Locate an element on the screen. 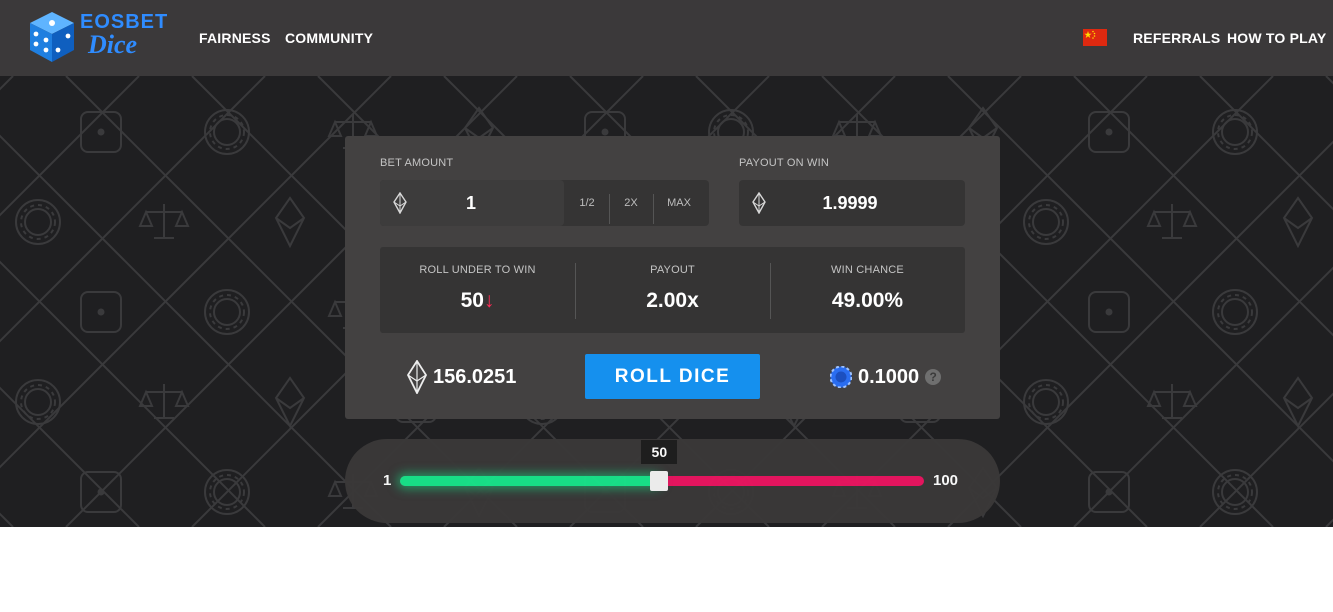 This screenshot has height=612, width=1333. roll-under-value-wrap: 50↓ is located at coordinates (477, 301).